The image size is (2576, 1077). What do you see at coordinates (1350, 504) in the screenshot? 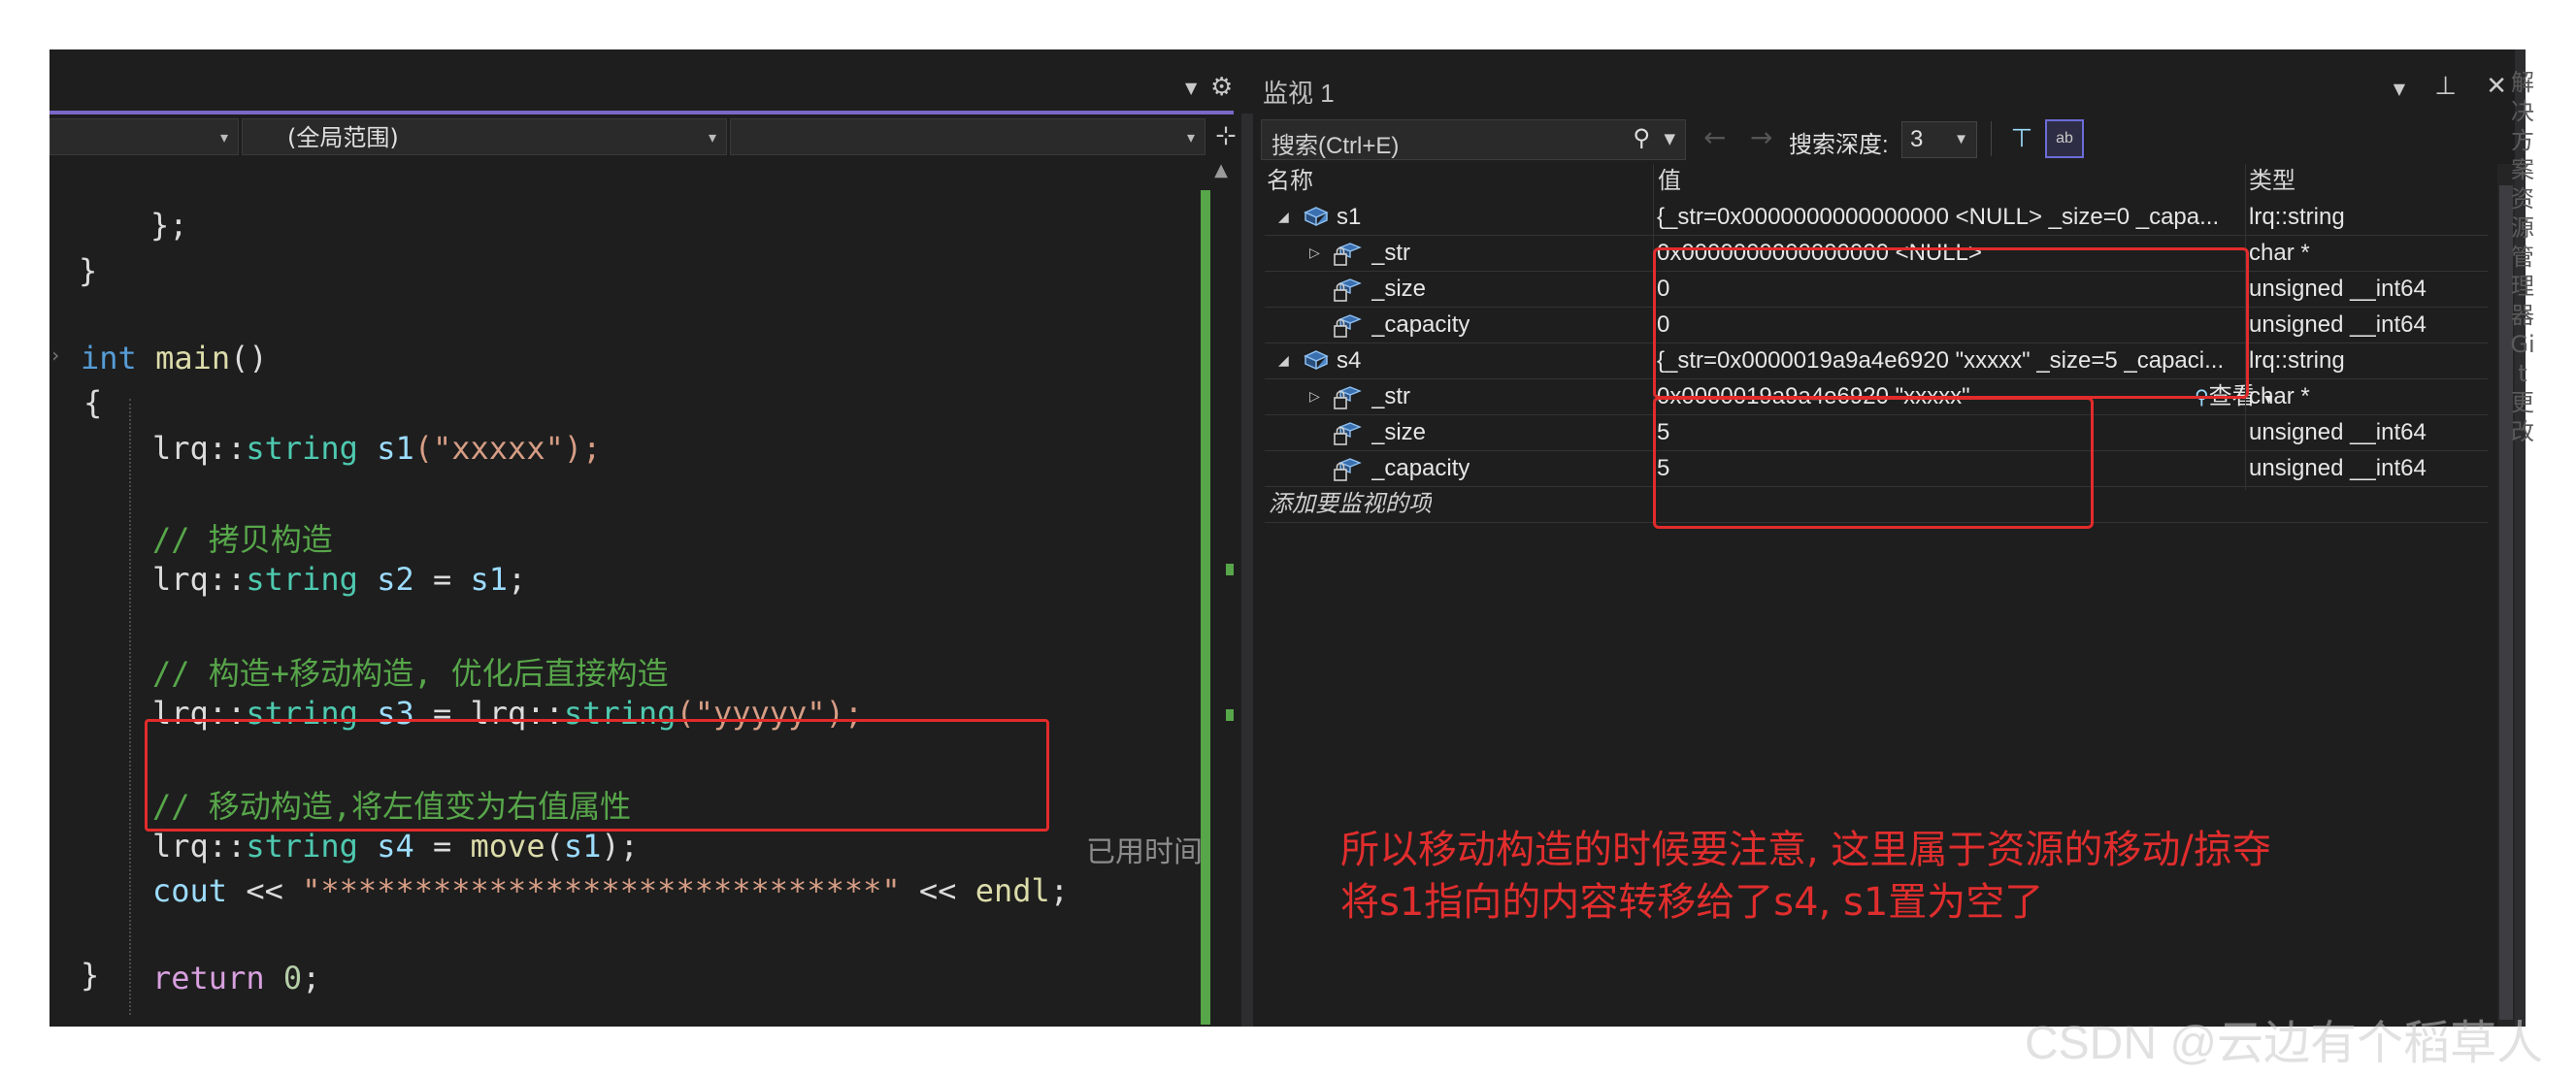
I see `add-watch-placeholder: 添加要监视的项` at bounding box center [1350, 504].